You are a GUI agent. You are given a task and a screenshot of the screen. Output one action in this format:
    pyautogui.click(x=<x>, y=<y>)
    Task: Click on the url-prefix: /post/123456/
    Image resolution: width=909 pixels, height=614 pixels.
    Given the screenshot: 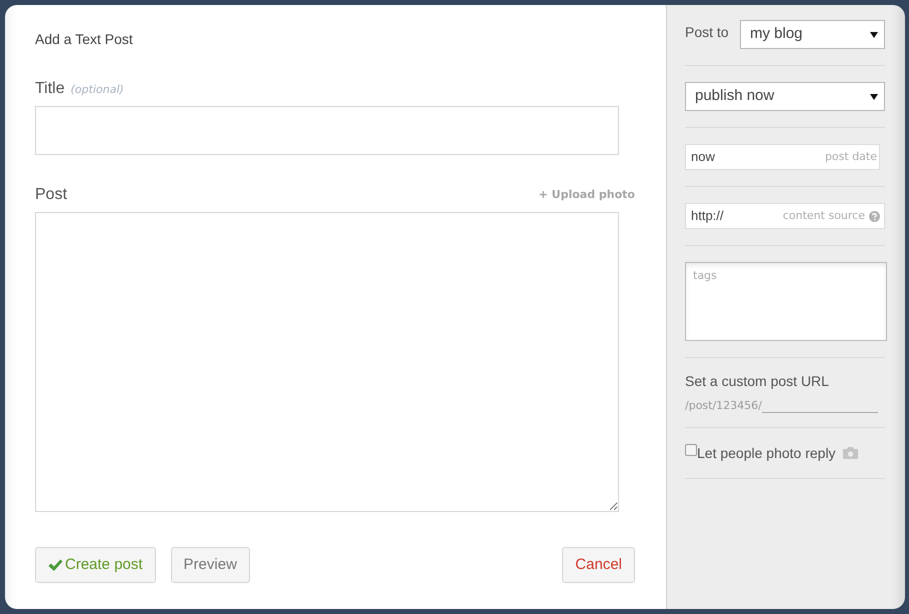 What is the action you would take?
    pyautogui.click(x=723, y=406)
    